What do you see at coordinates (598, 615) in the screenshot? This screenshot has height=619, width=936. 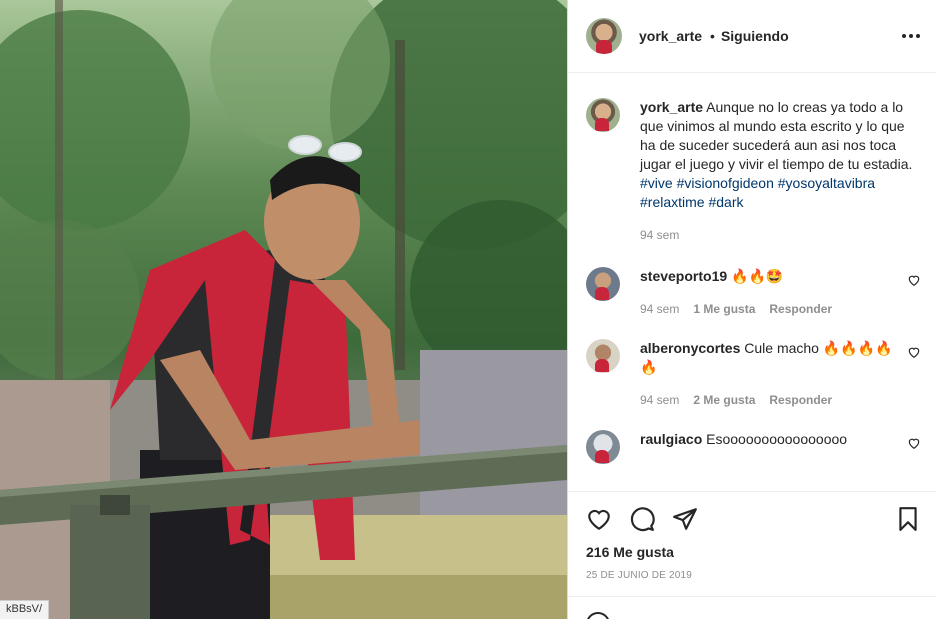 I see `emoji-icon` at bounding box center [598, 615].